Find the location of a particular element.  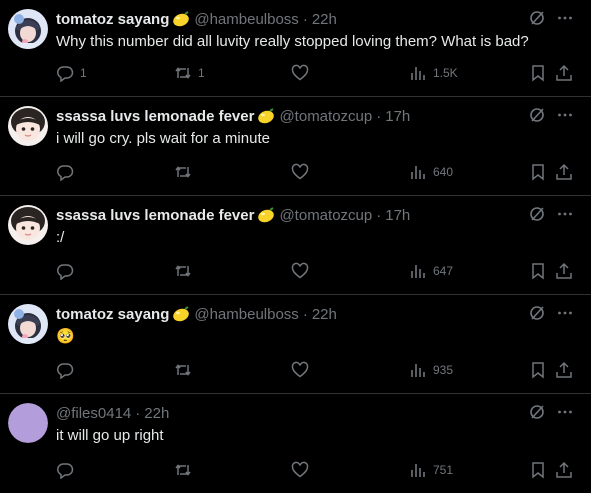

tweet-text: :/ is located at coordinates (60, 237).